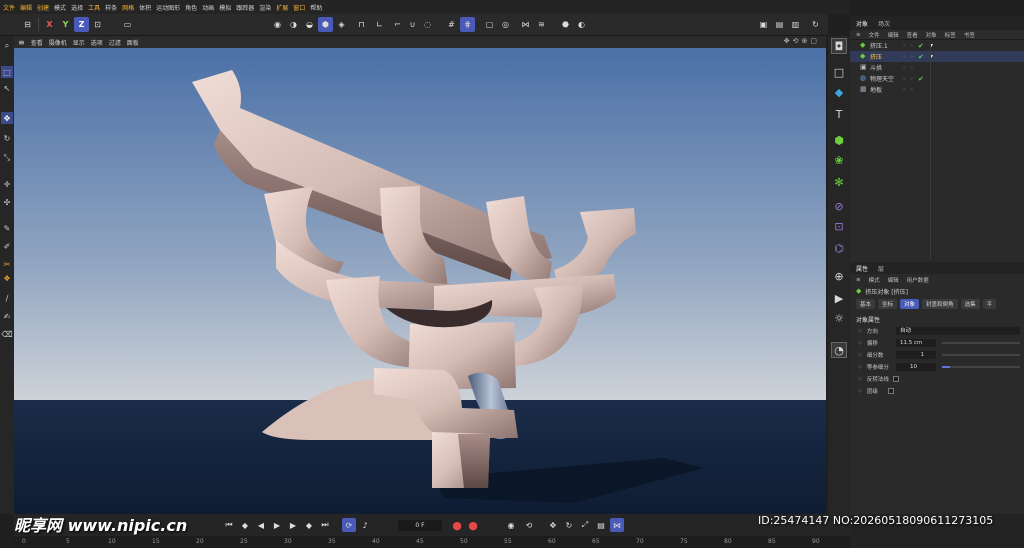 The width and height of the screenshot is (1024, 548). Describe the element at coordinates (97, 42) in the screenshot. I see `viewport-menu-options: 选项` at that location.